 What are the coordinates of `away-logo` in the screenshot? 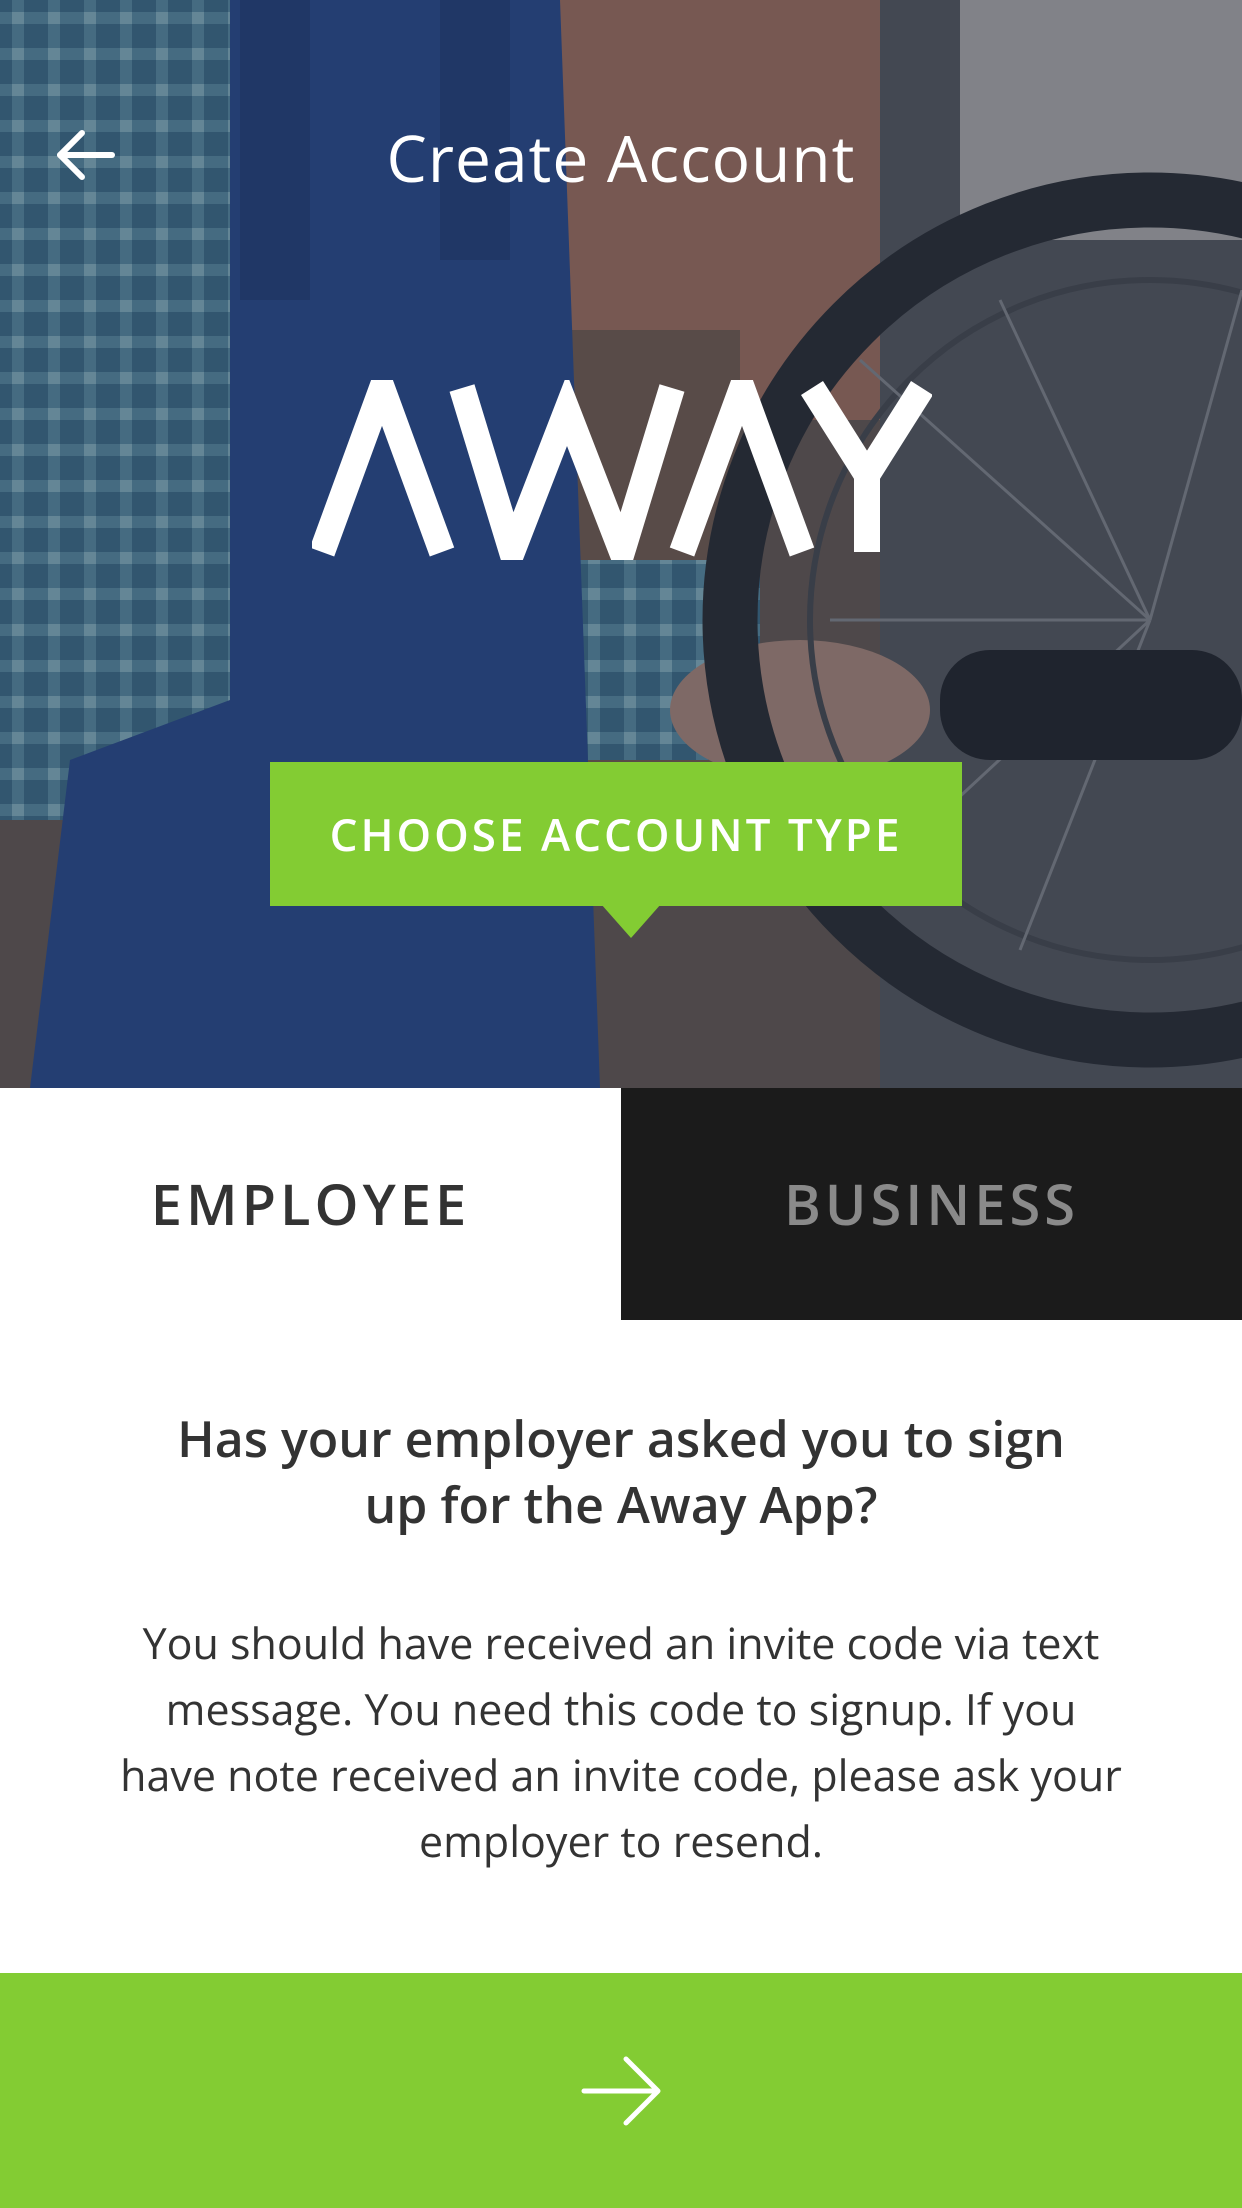 It's located at (621, 471).